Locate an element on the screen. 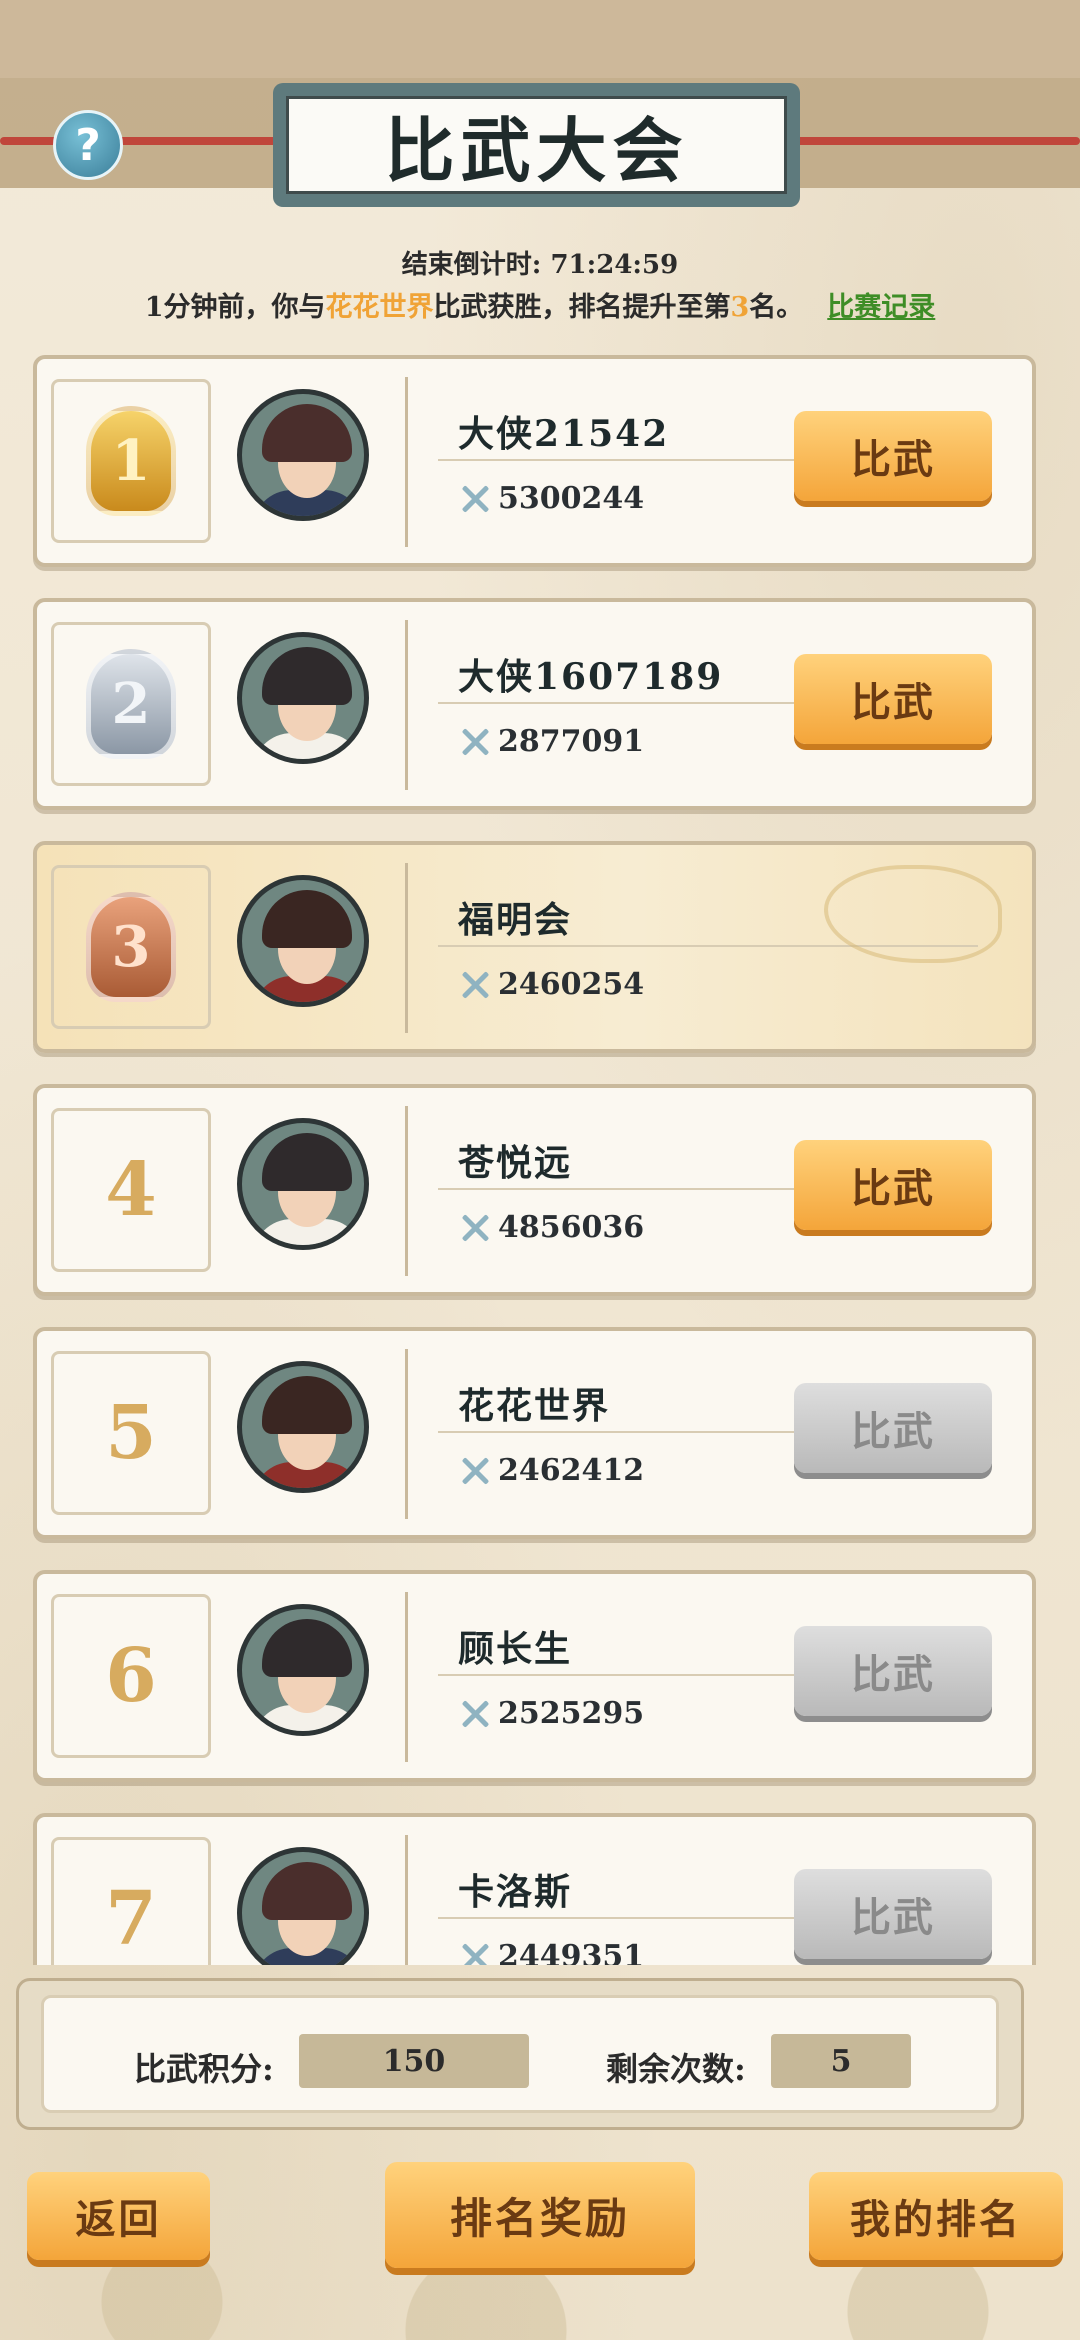 The height and width of the screenshot is (2340, 1080). gold-medal-icon: 1 is located at coordinates (131, 461).